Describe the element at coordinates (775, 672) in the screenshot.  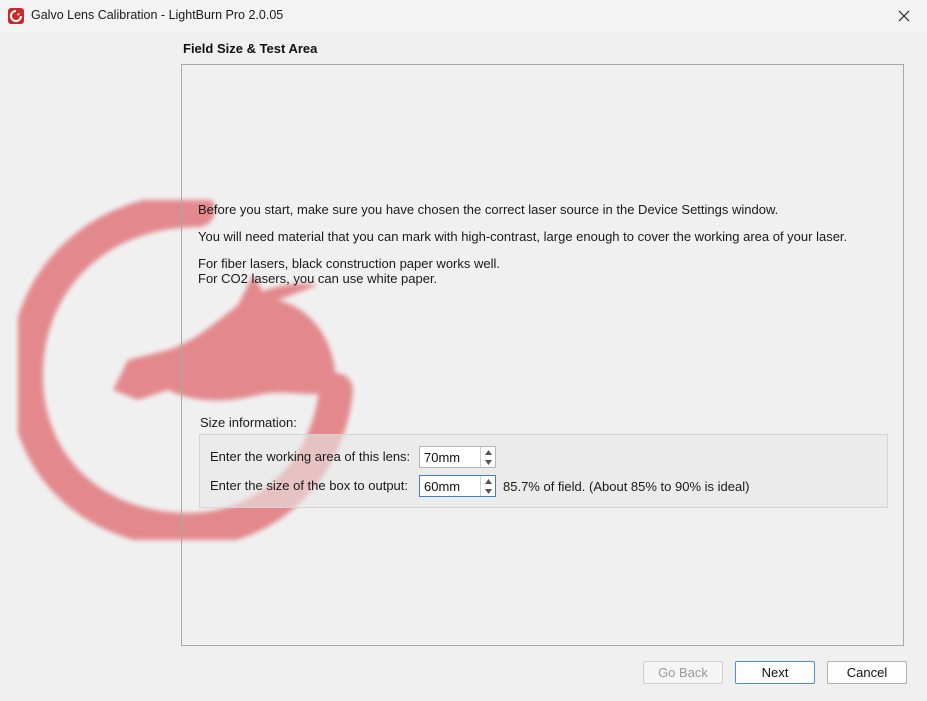
I see `next-button: Next` at that location.